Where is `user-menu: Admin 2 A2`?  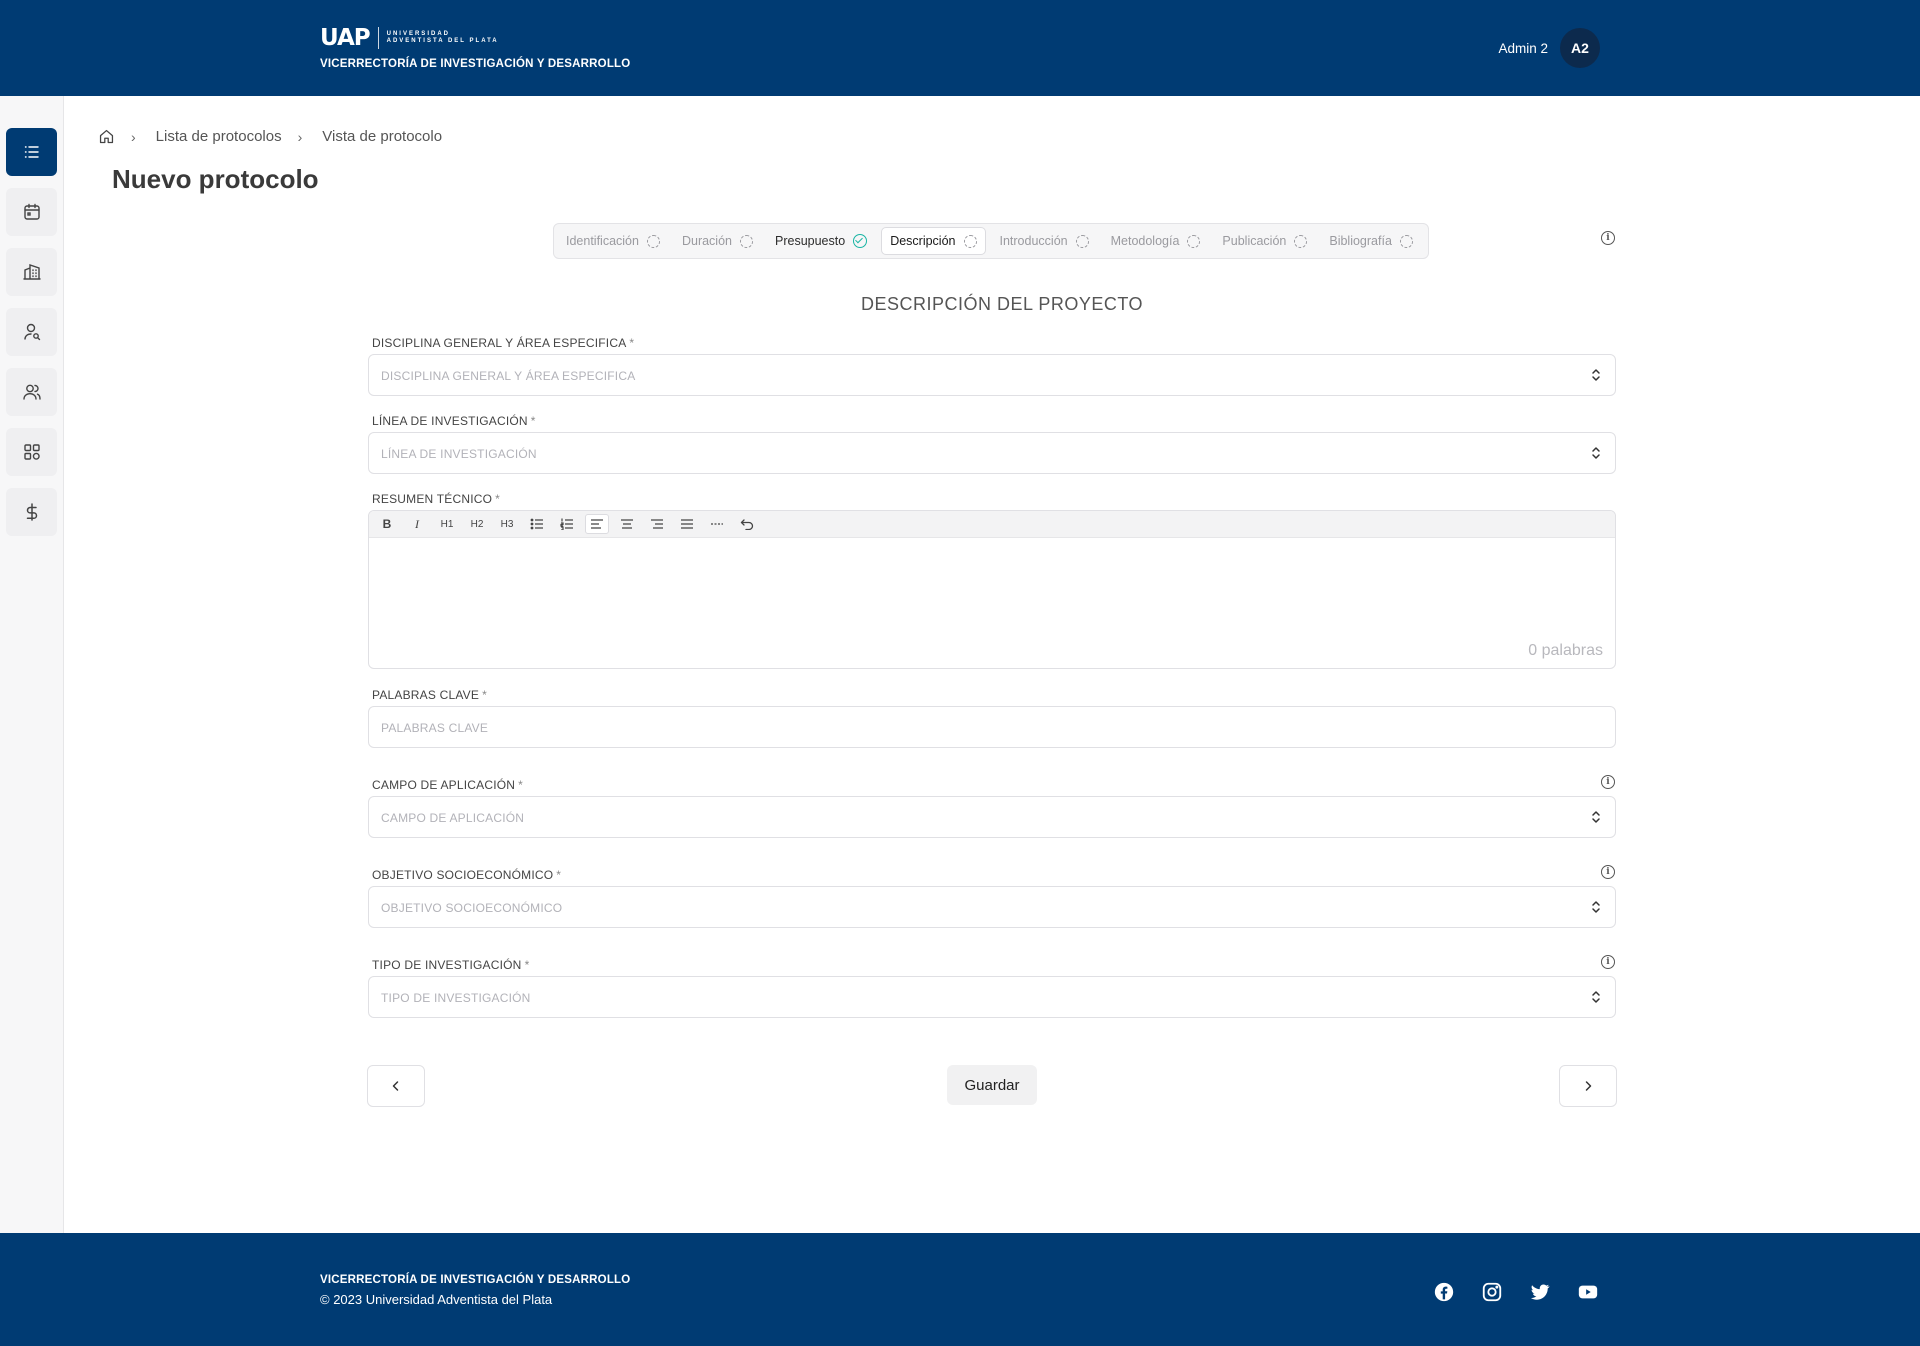 user-menu: Admin 2 A2 is located at coordinates (1549, 48).